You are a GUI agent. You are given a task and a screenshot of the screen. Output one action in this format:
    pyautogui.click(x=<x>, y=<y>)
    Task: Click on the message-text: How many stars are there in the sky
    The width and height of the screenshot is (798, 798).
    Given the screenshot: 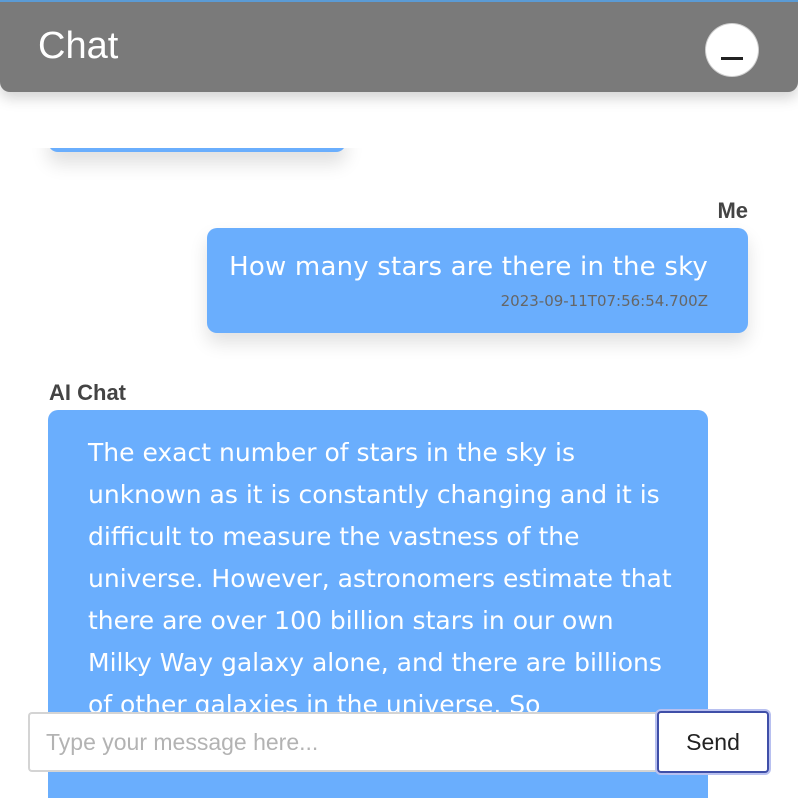 What is the action you would take?
    pyautogui.click(x=468, y=267)
    